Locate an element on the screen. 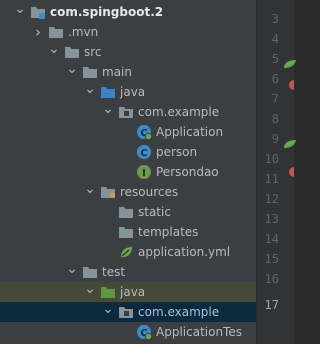  tree-row-persondao-interface: I Persondao is located at coordinates (128, 172).